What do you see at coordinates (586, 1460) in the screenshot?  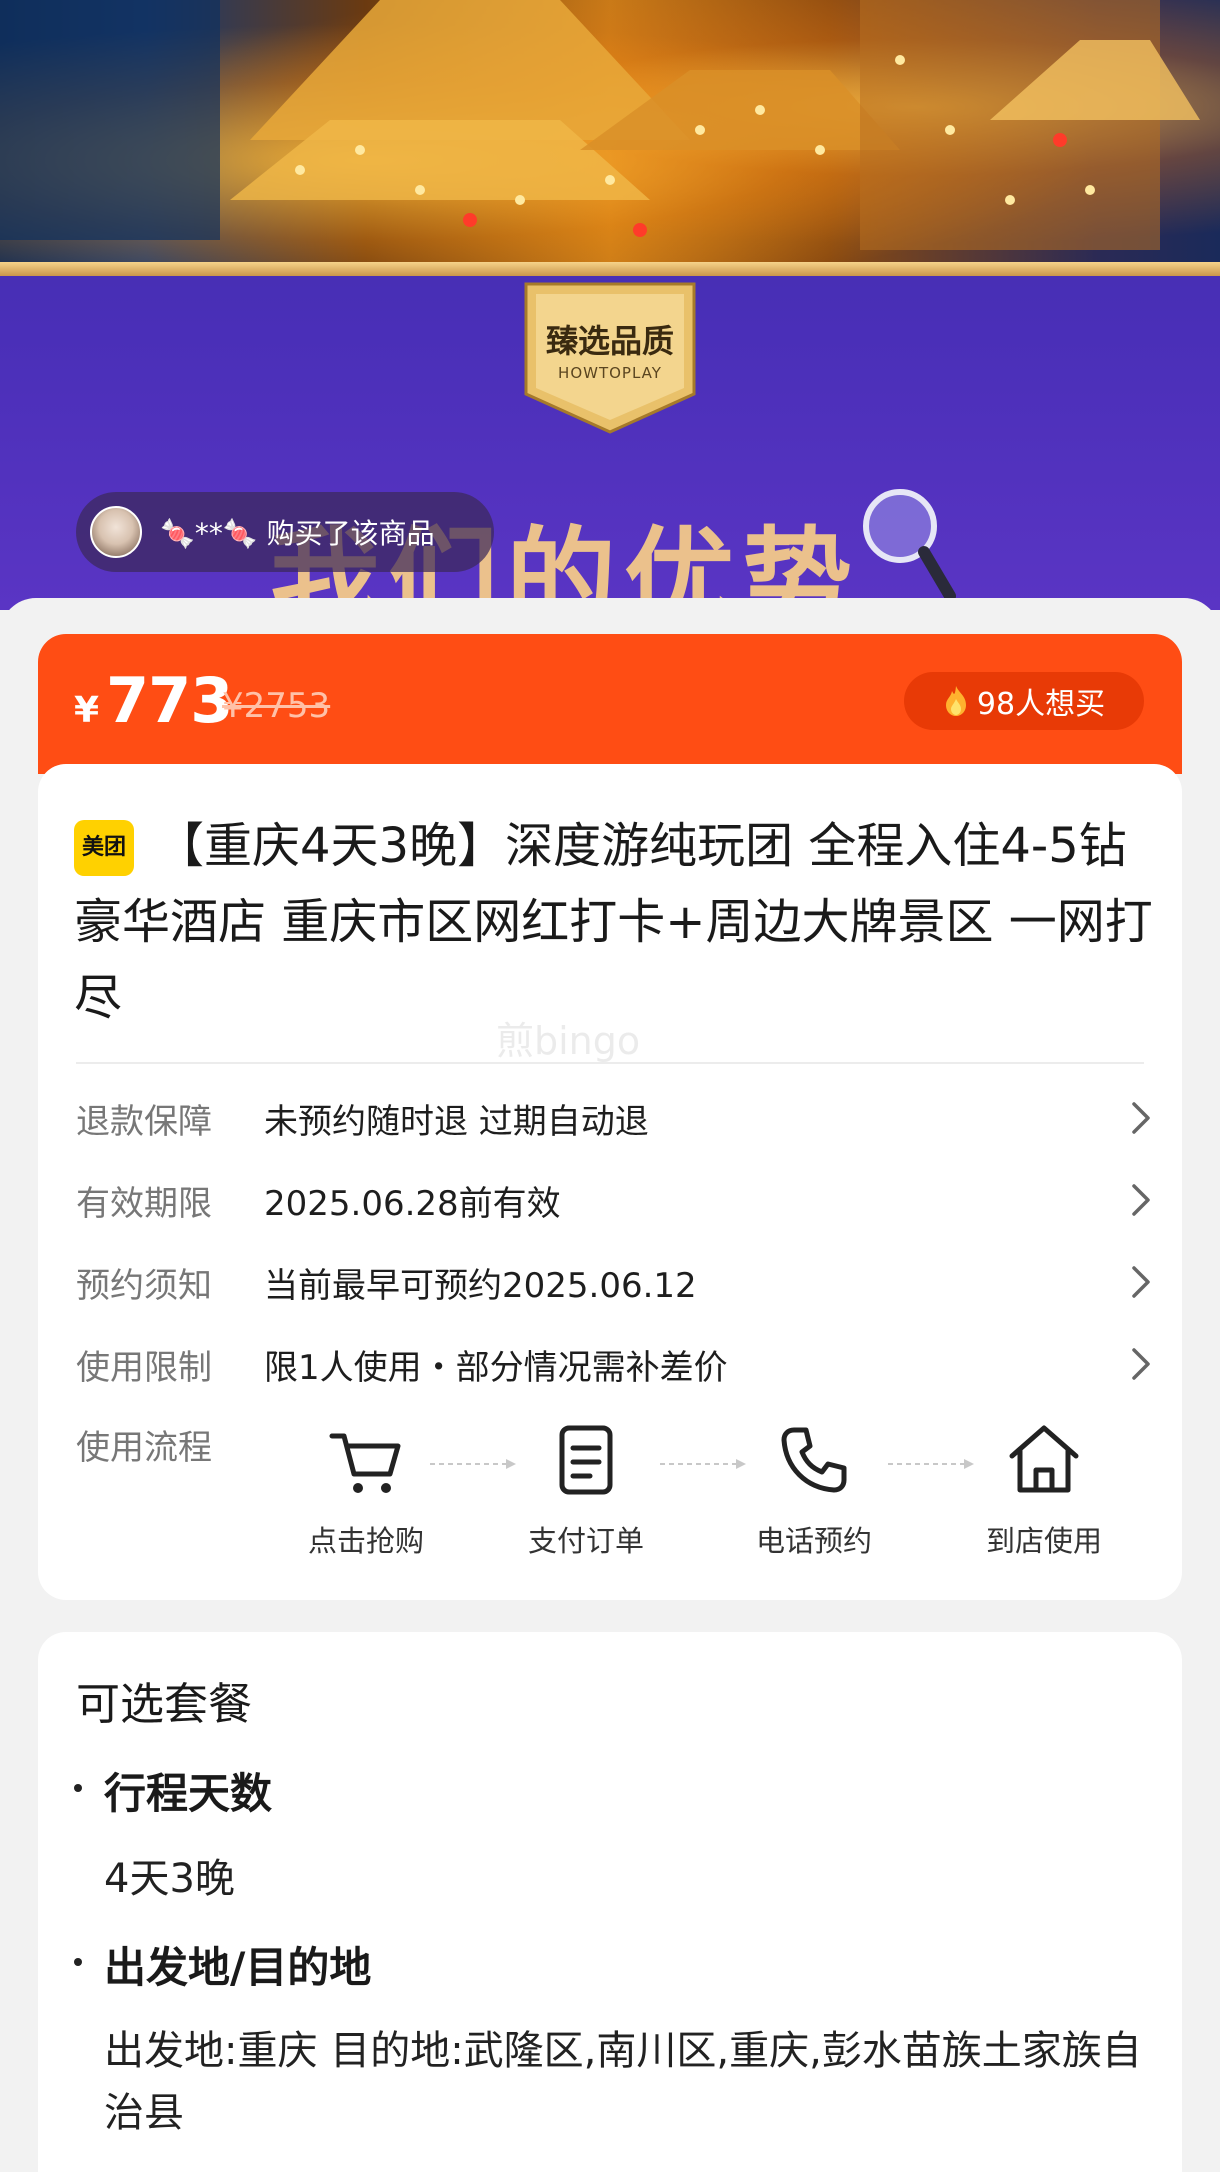 I see `document-icon` at bounding box center [586, 1460].